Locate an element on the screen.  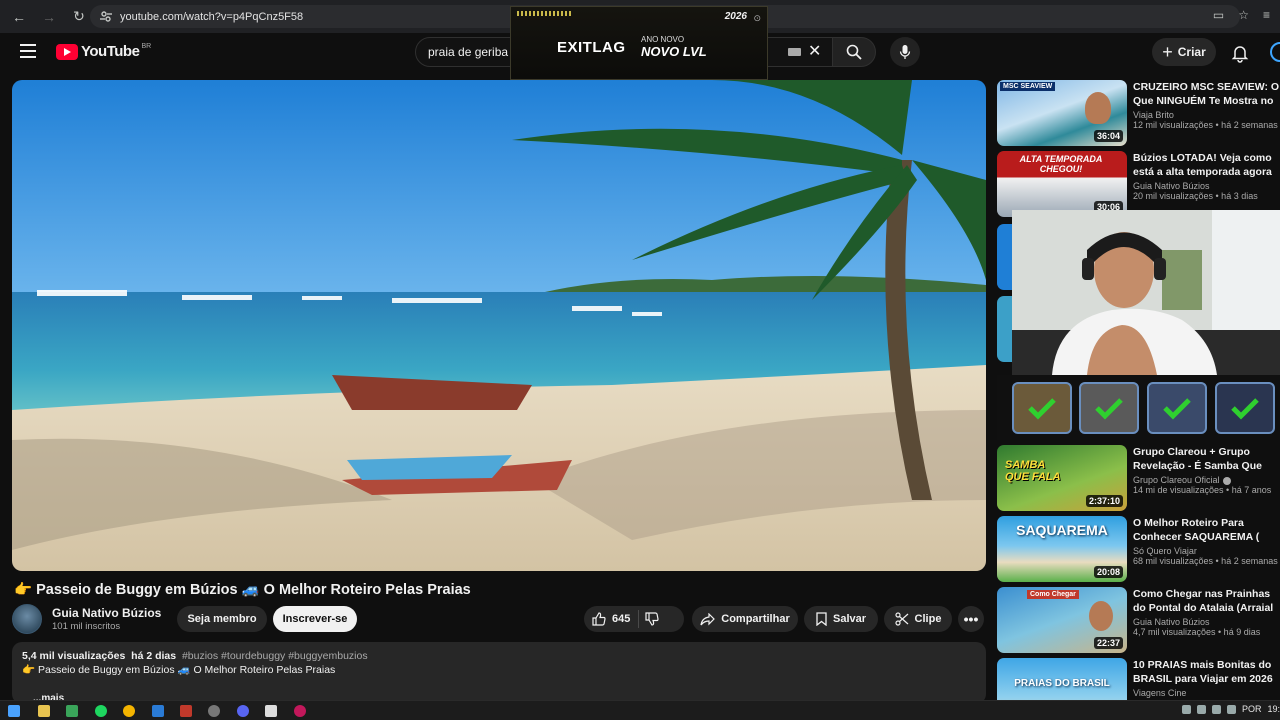
reload-icon: ↻ is located at coordinates (79, 17).